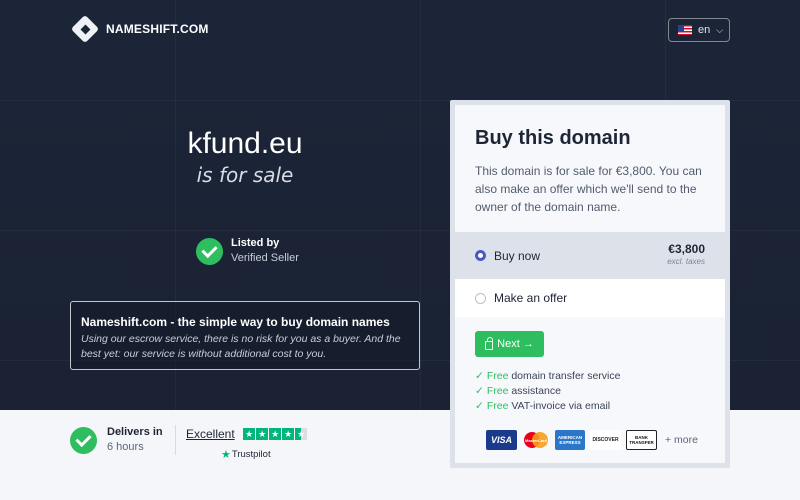  I want to click on feature-text: VAT-invoice via email, so click(561, 406).